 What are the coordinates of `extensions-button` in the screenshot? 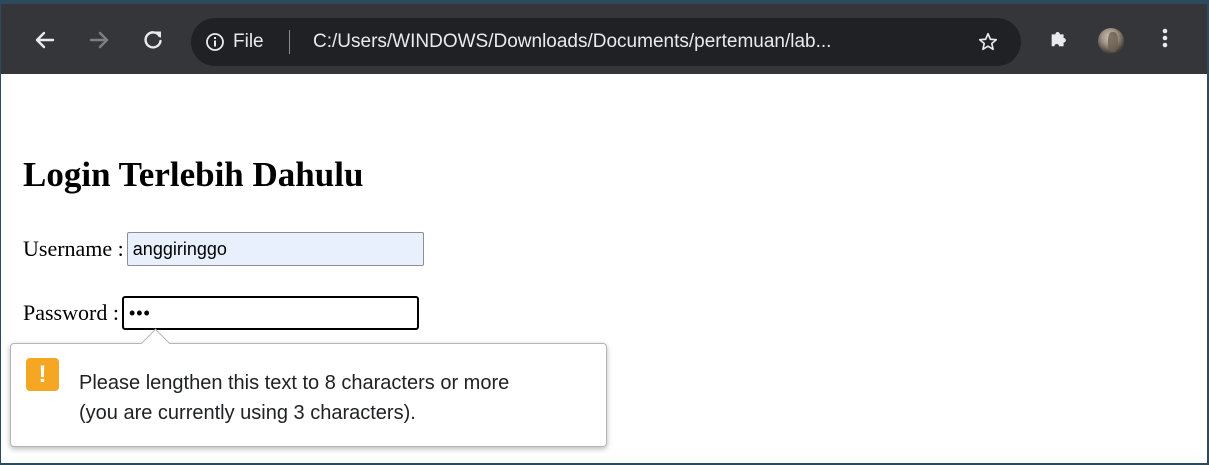 It's located at (1059, 40).